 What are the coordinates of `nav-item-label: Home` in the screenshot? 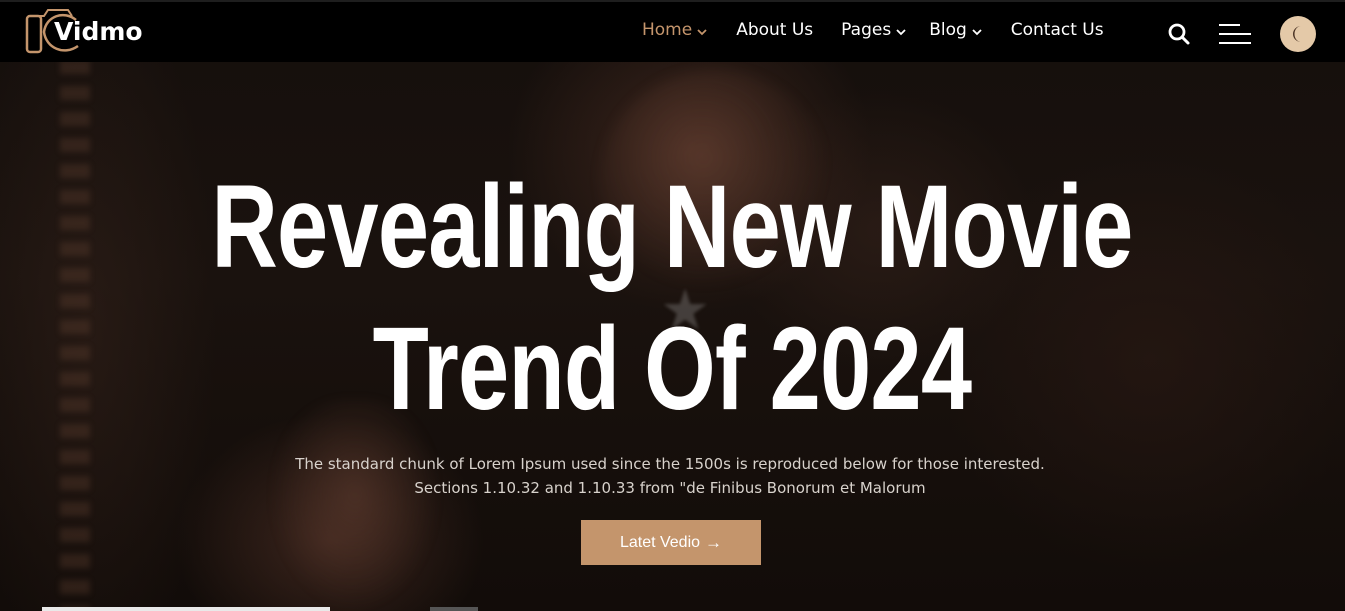 It's located at (667, 30).